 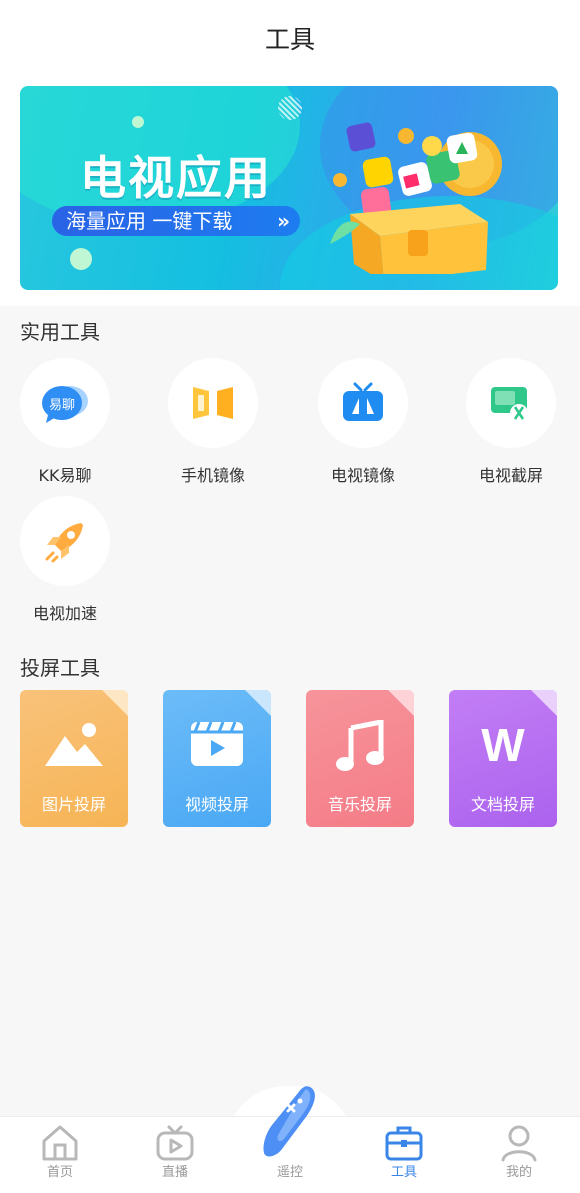 I want to click on cast-tools-title: 投屏工具, so click(x=60, y=668).